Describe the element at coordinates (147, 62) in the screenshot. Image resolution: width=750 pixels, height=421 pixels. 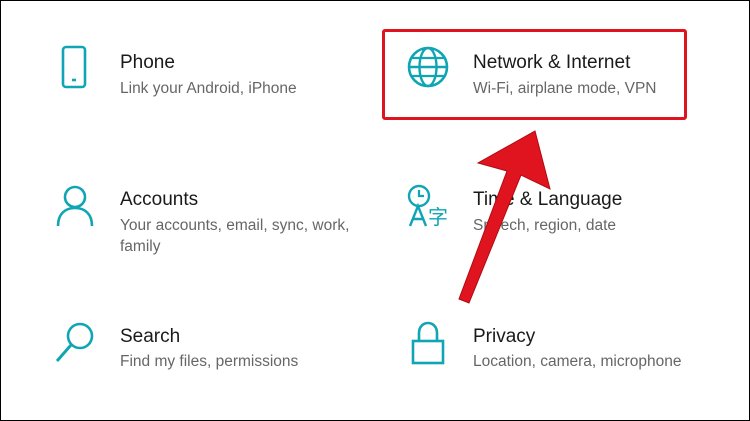
I see `tile-title: Phone` at that location.